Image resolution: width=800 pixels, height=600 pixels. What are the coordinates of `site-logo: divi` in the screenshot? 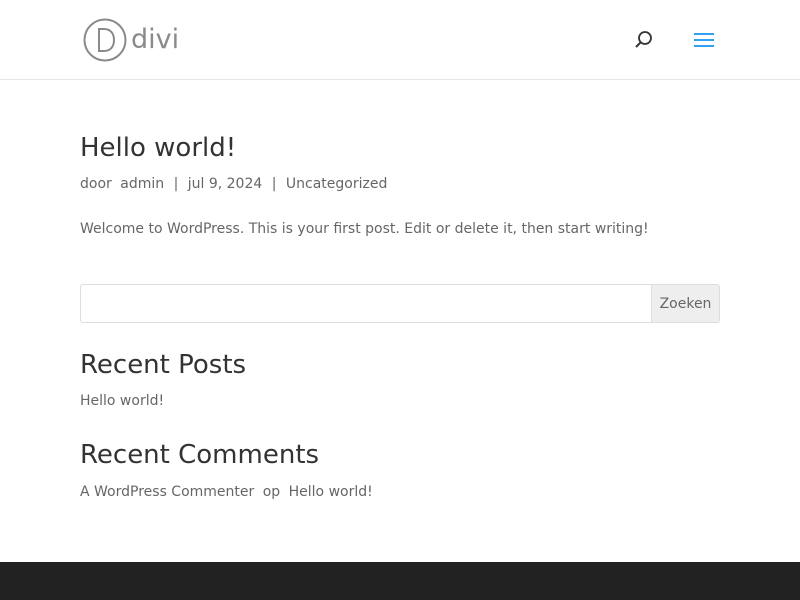 It's located at (131, 40).